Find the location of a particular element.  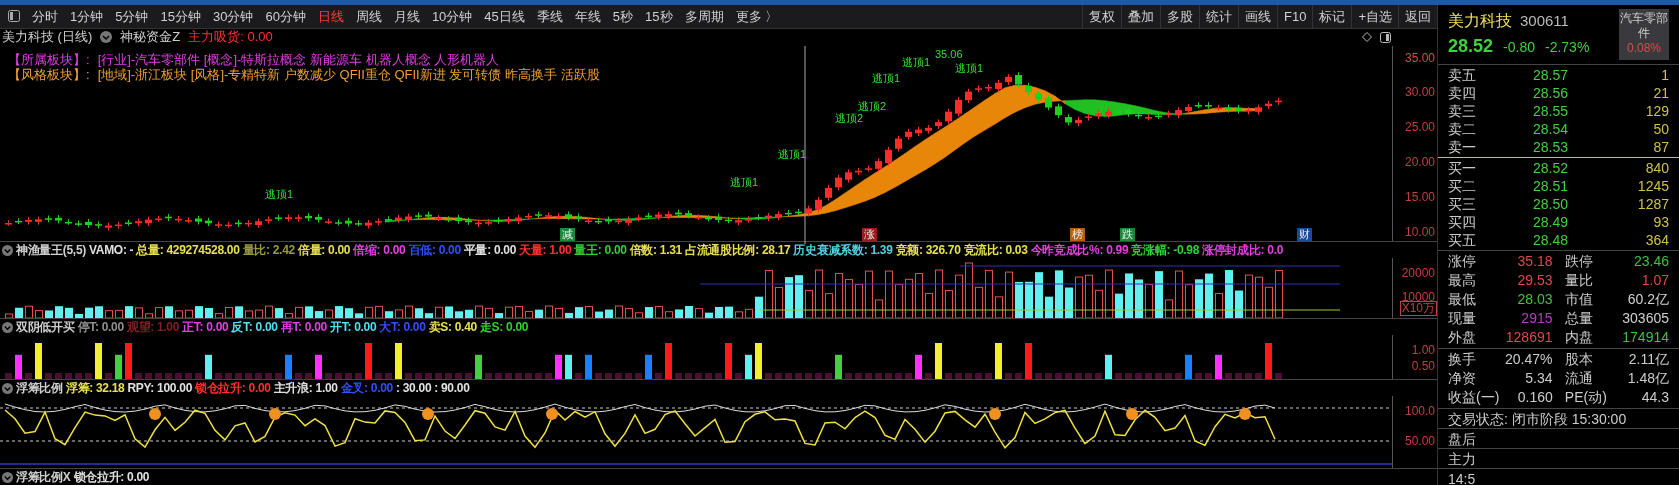

order-level-label: 卖五 is located at coordinates (1462, 75).